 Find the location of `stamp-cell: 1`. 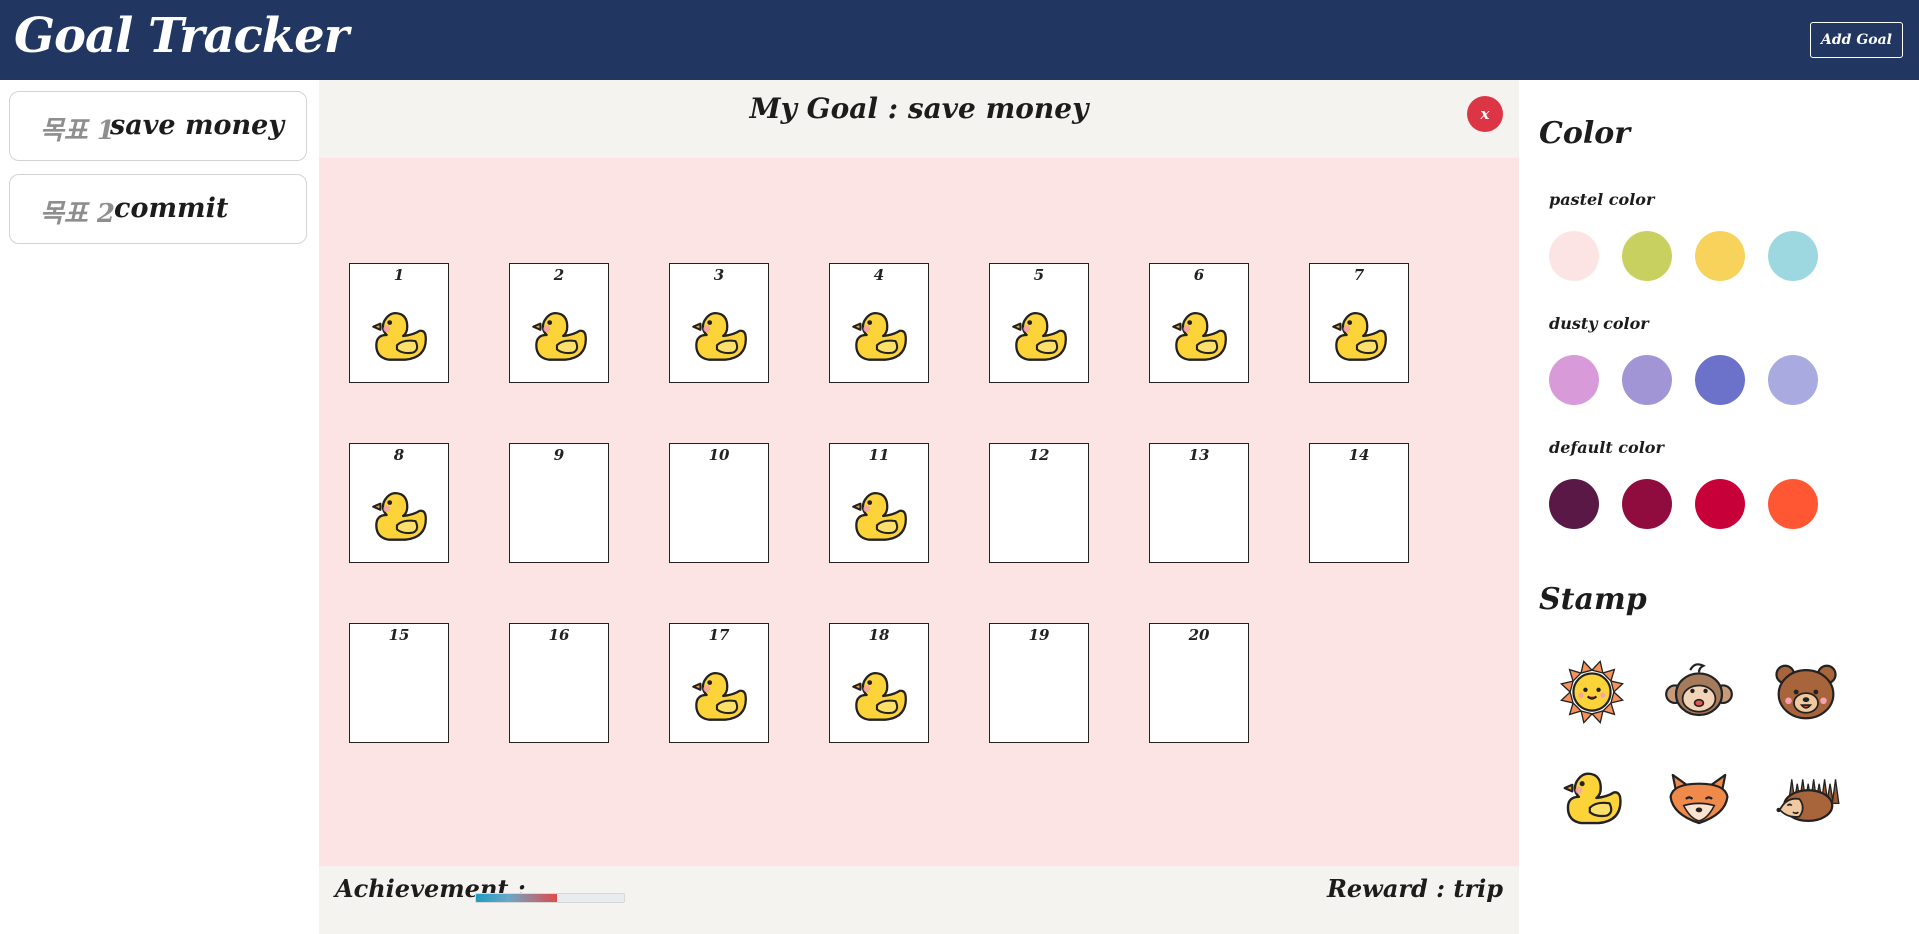

stamp-cell: 1 is located at coordinates (399, 323).